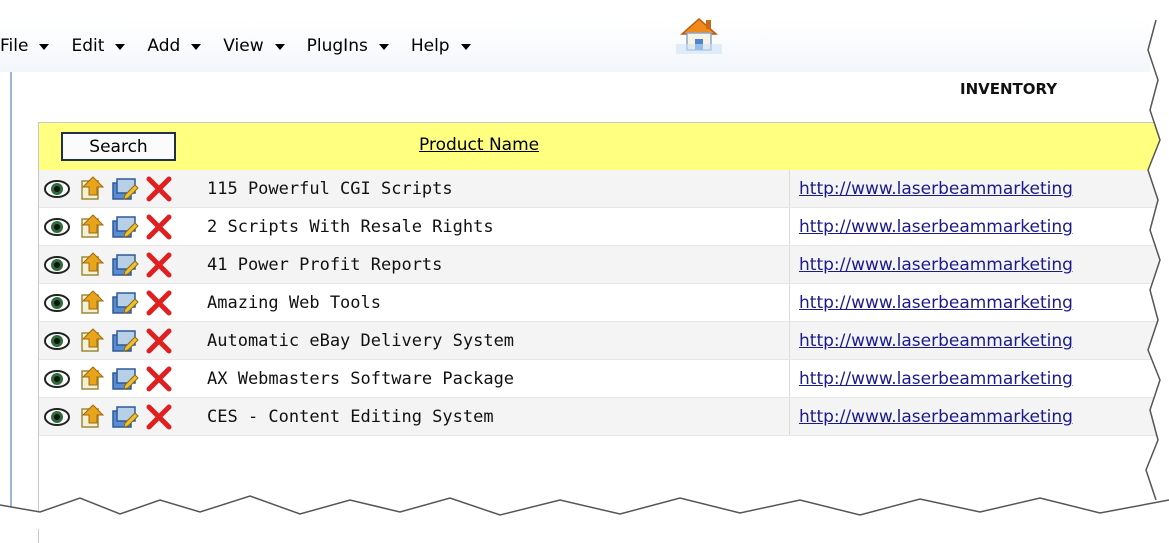 The image size is (1169, 543). What do you see at coordinates (361, 379) in the screenshot?
I see `product-name-cell: AX Webmasters Software Package` at bounding box center [361, 379].